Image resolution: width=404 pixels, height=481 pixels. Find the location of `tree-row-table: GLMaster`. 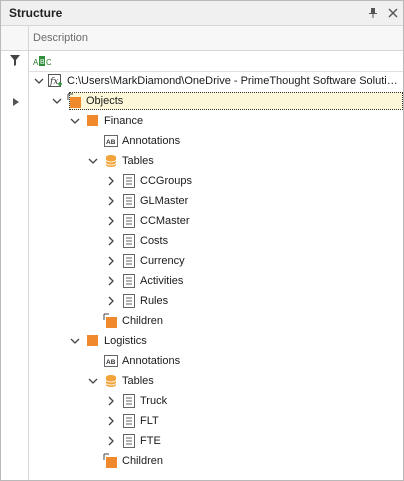

tree-row-table: GLMaster is located at coordinates (216, 201).